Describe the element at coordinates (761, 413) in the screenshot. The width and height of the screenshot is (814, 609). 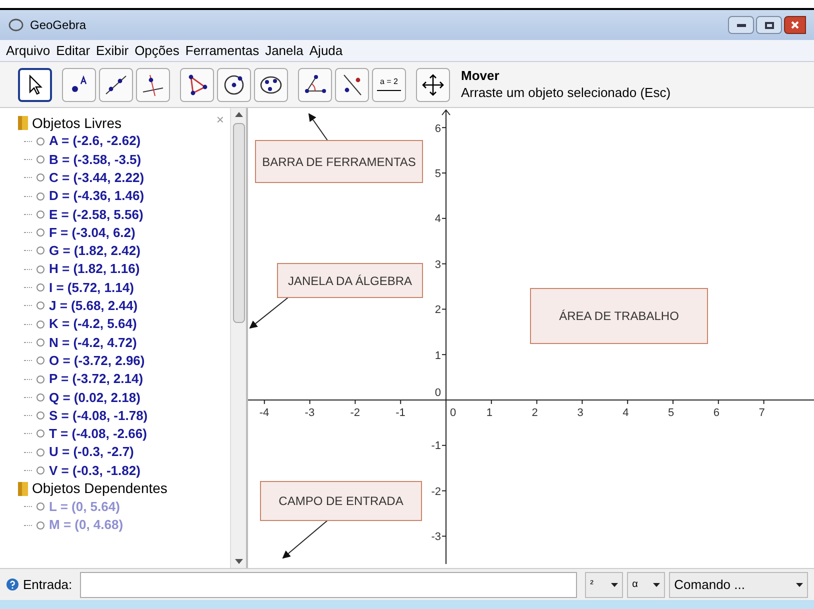
I see `x-tick-label: 7` at that location.